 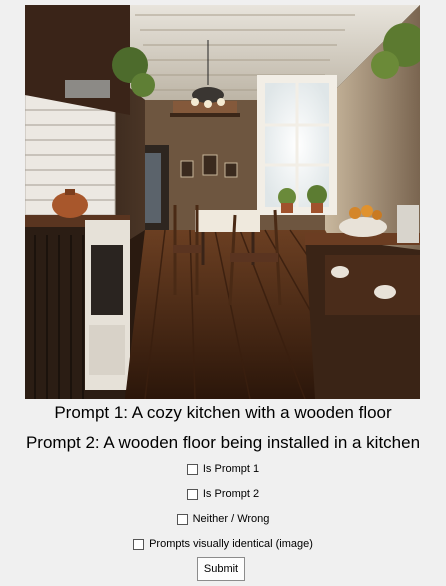 I want to click on submit-button: Submit, so click(x=221, y=569).